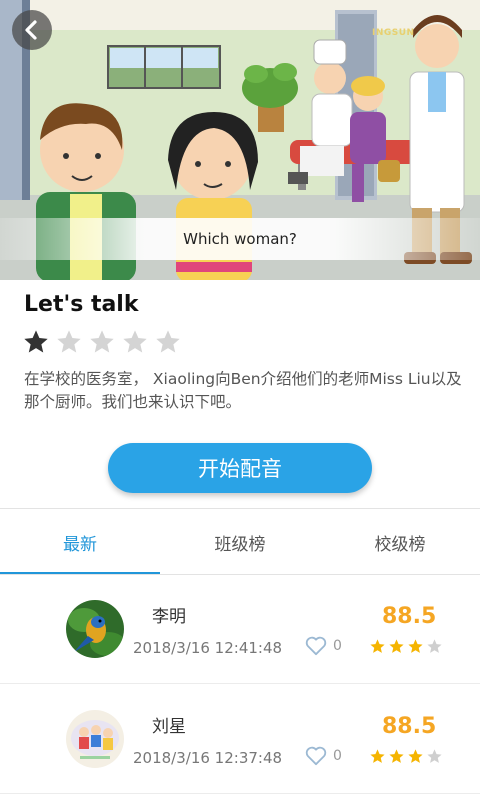  I want to click on chevron-left-icon, so click(31, 30).